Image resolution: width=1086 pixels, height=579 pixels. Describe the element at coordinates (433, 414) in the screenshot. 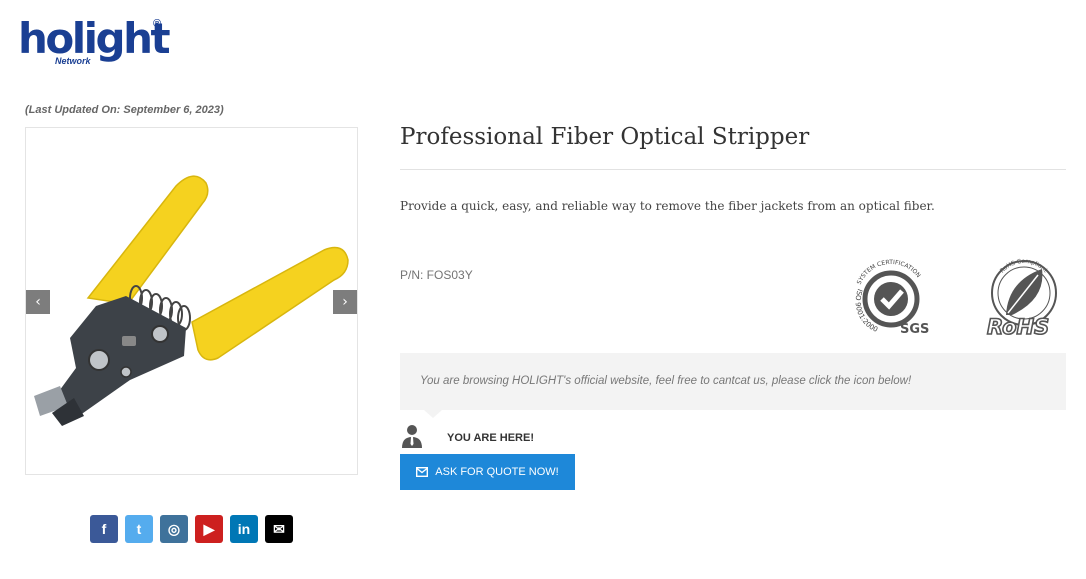

I see `notice-pointer` at that location.